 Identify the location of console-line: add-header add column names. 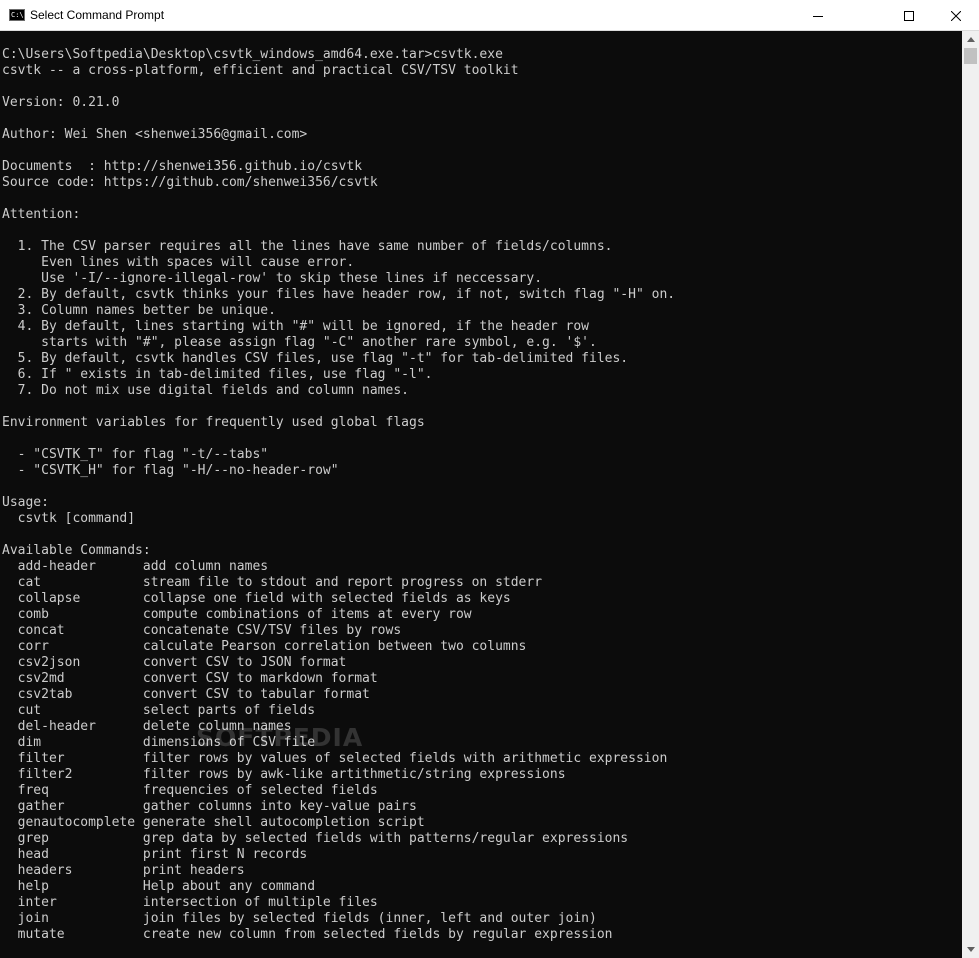
(135, 566).